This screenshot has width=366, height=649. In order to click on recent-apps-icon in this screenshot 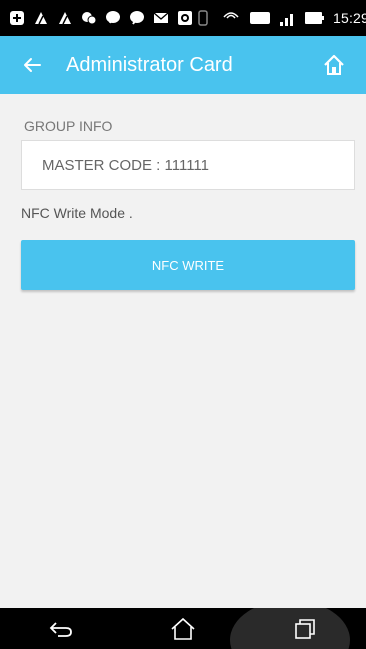, I will do `click(305, 628)`.